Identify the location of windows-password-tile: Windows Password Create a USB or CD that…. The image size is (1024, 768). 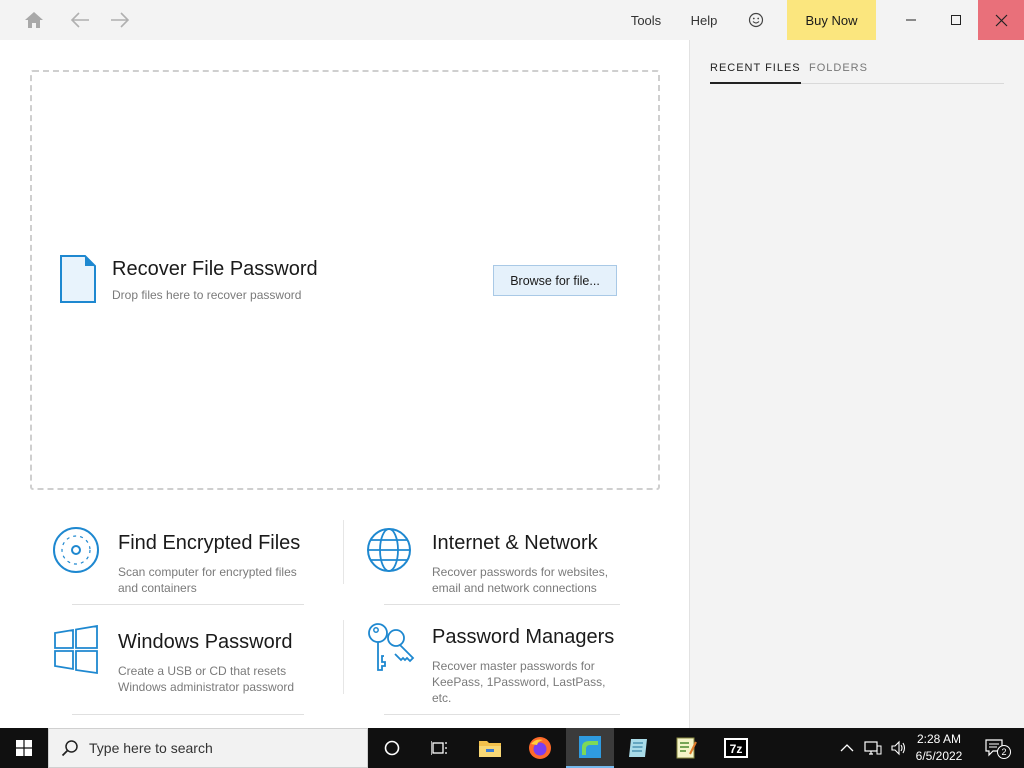
(187, 665).